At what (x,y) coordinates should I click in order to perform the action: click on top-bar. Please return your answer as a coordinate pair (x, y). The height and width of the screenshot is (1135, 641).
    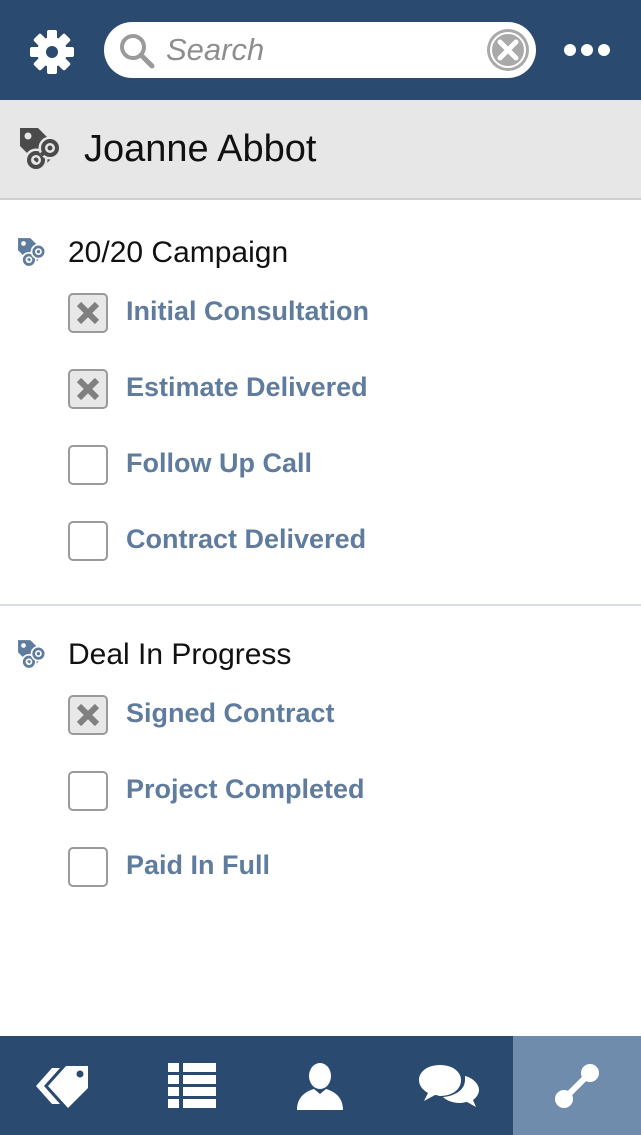
    Looking at the image, I should click on (320, 50).